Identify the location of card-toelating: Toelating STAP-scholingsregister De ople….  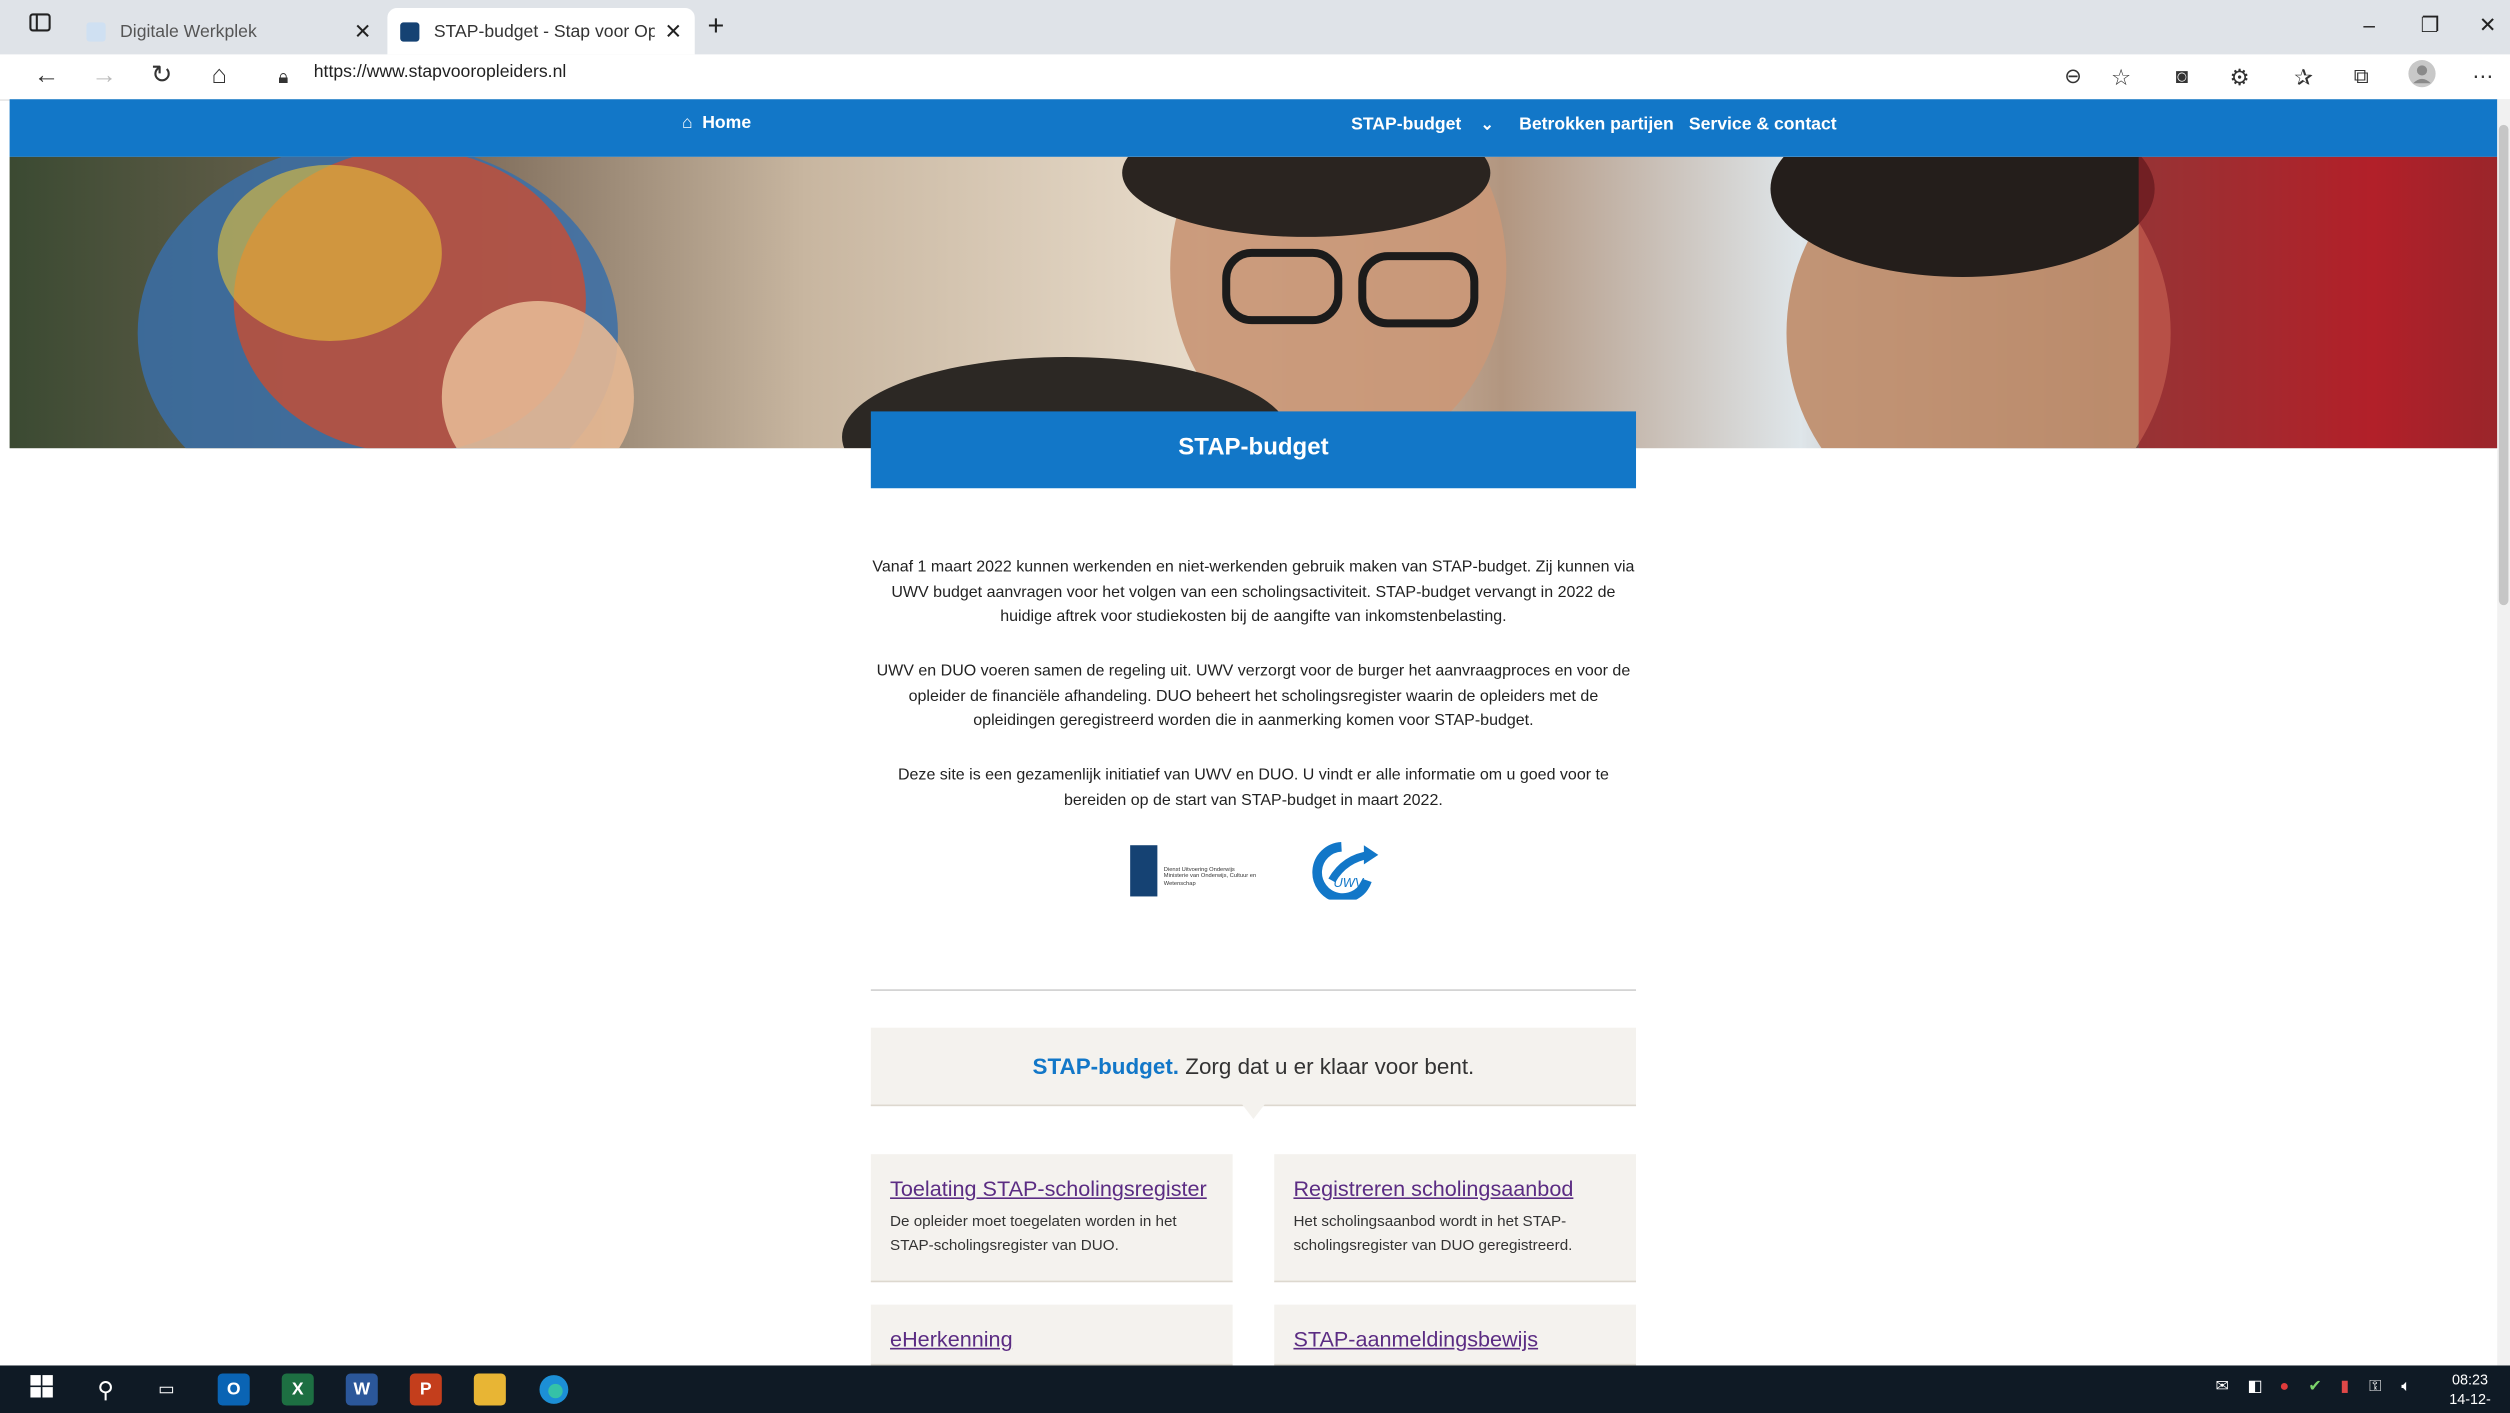
(1051, 1218).